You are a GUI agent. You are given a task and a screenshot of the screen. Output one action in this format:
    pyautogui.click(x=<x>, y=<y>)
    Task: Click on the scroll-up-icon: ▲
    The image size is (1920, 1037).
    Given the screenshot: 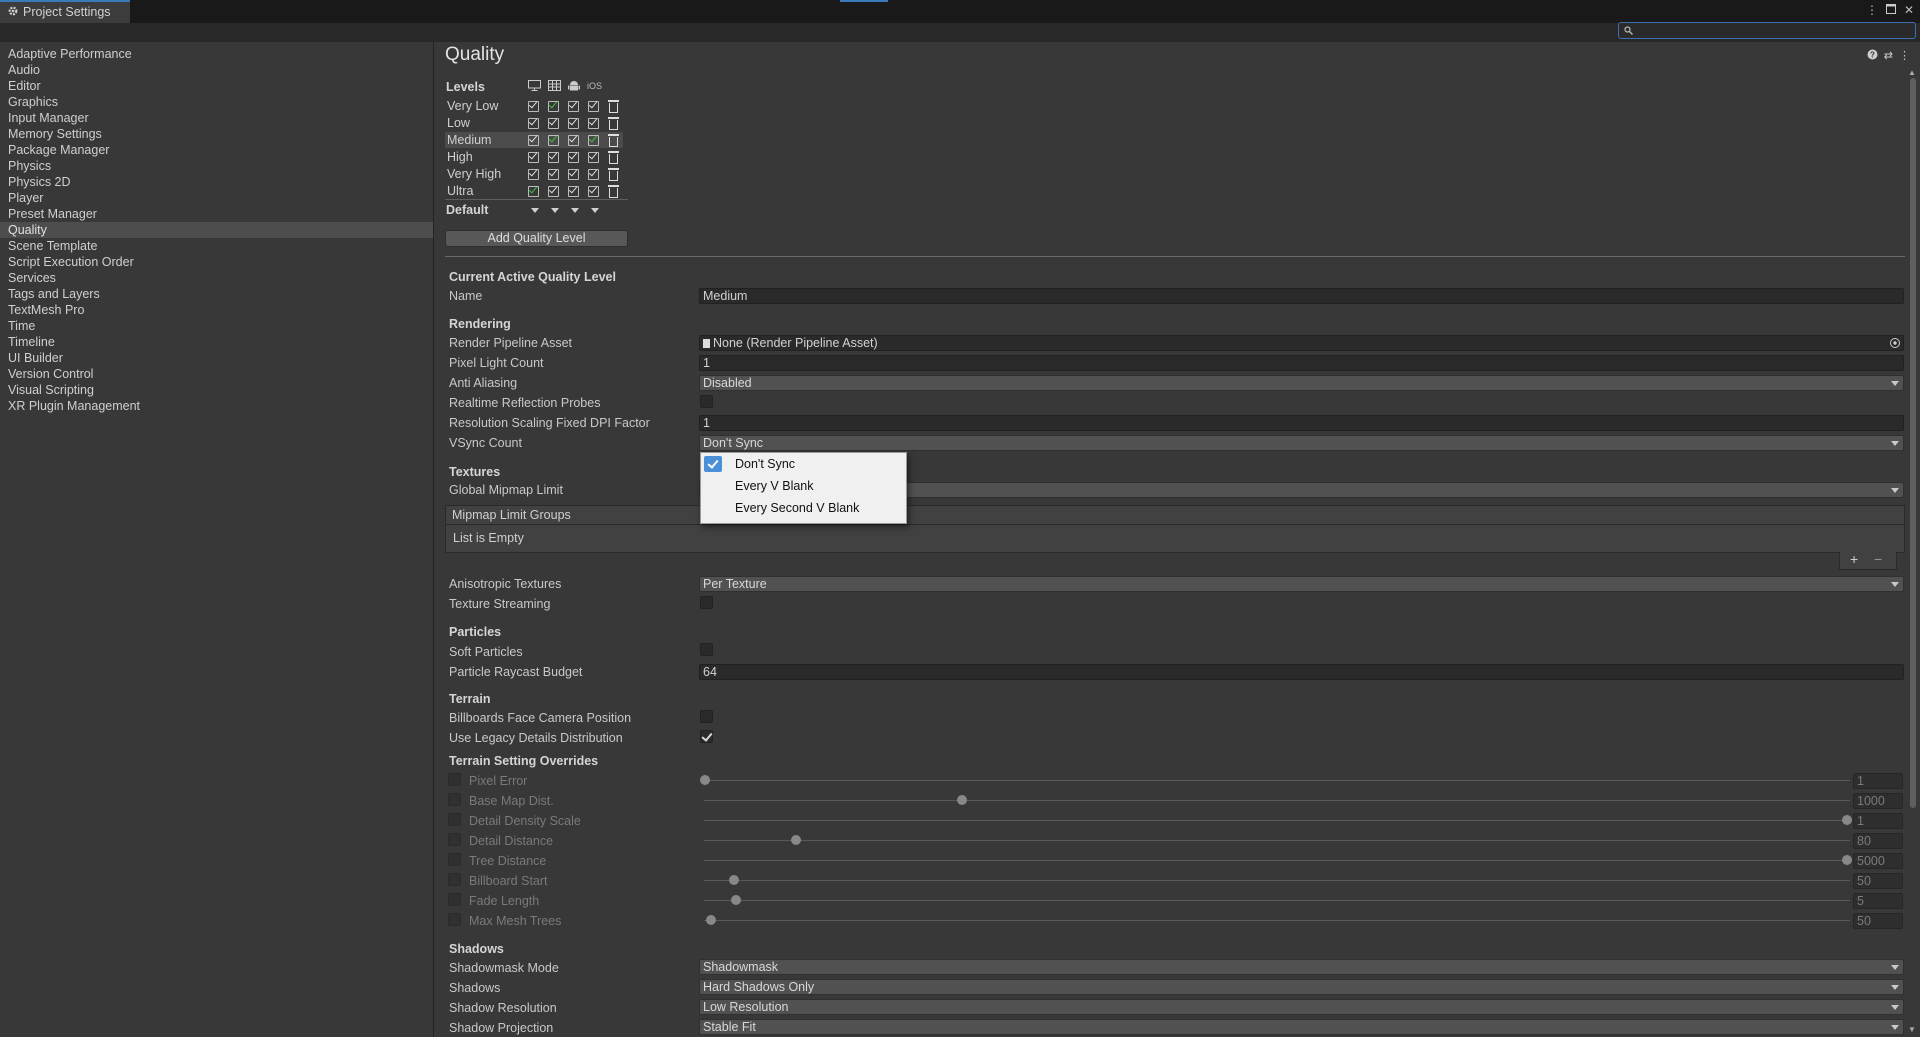 What is the action you would take?
    pyautogui.click(x=1912, y=72)
    